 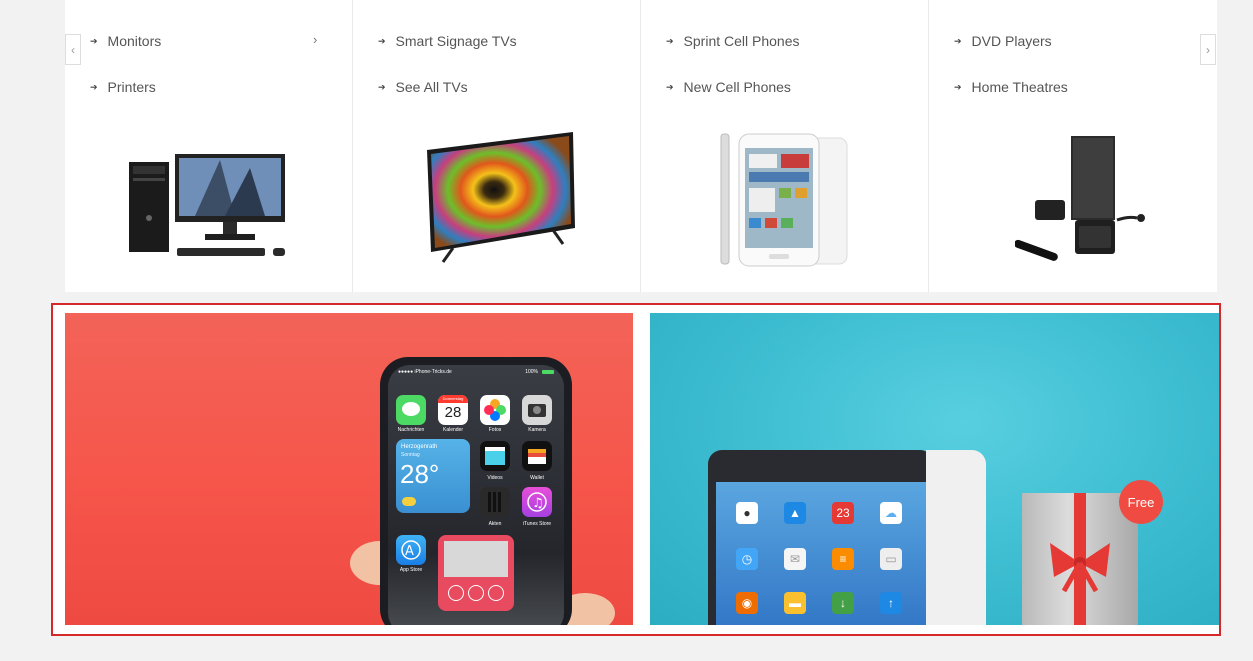 What do you see at coordinates (741, 41) in the screenshot?
I see `link-label: Sprint Cell Phones` at bounding box center [741, 41].